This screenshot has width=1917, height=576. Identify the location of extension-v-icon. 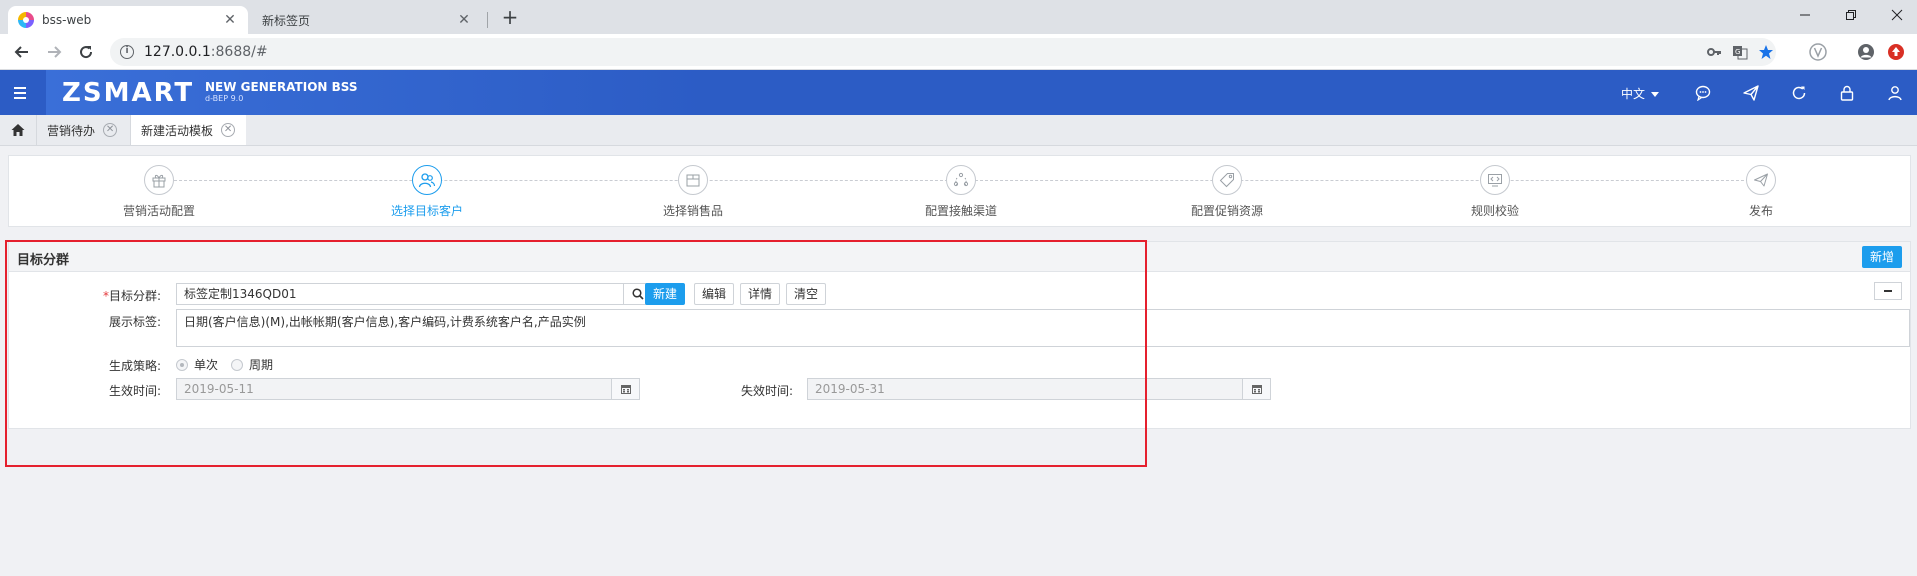
(1818, 52).